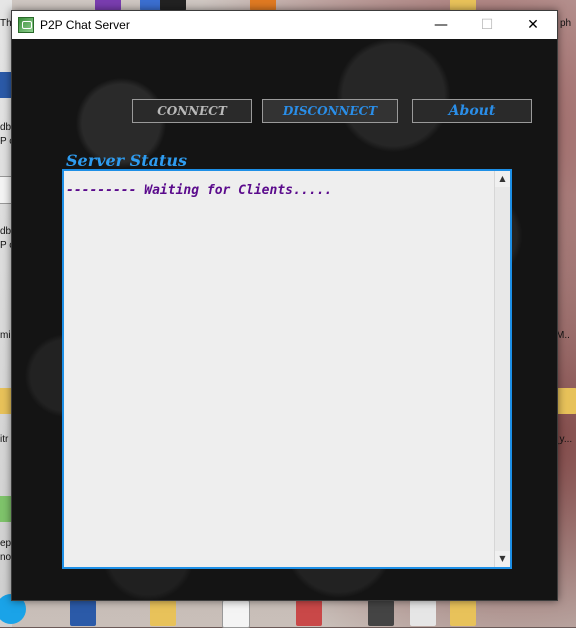  I want to click on app-icon, so click(26, 25).